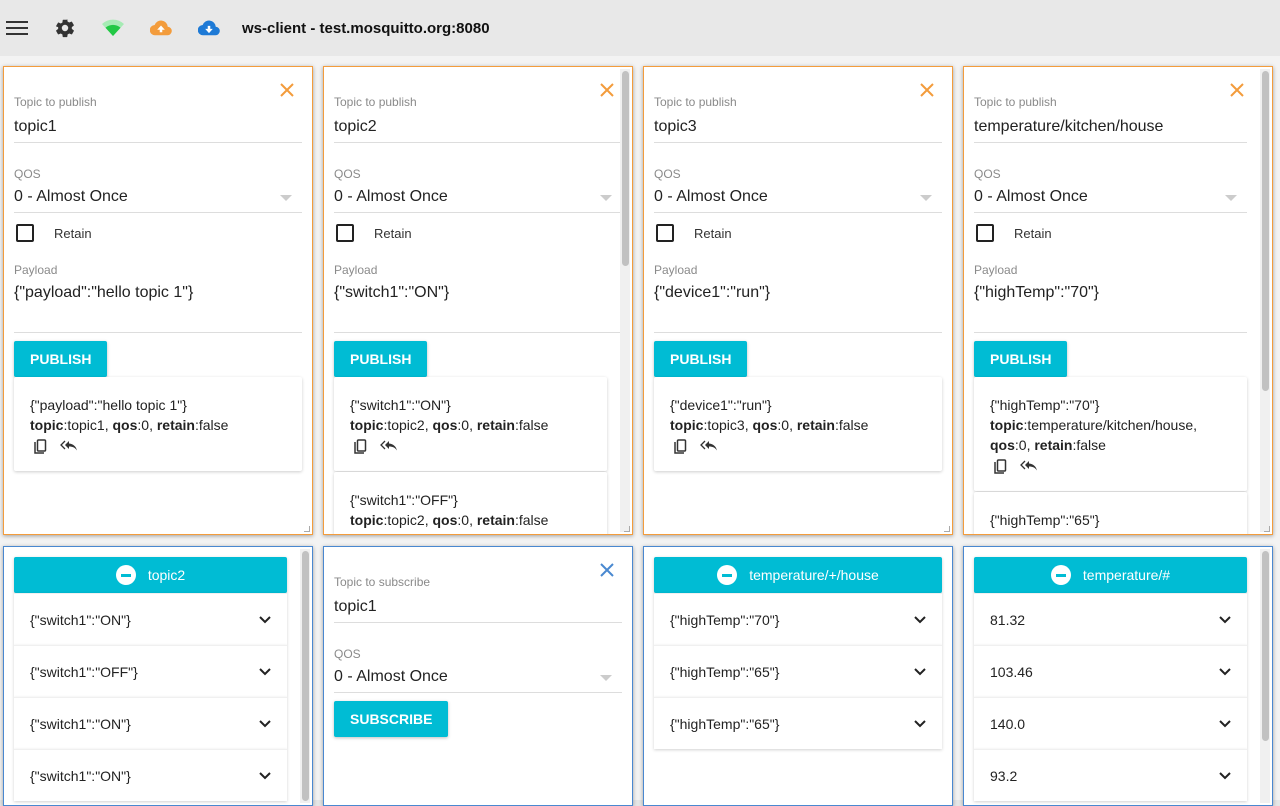 The image size is (1280, 806). What do you see at coordinates (1110, 671) in the screenshot?
I see `list-item: 103.46` at bounding box center [1110, 671].